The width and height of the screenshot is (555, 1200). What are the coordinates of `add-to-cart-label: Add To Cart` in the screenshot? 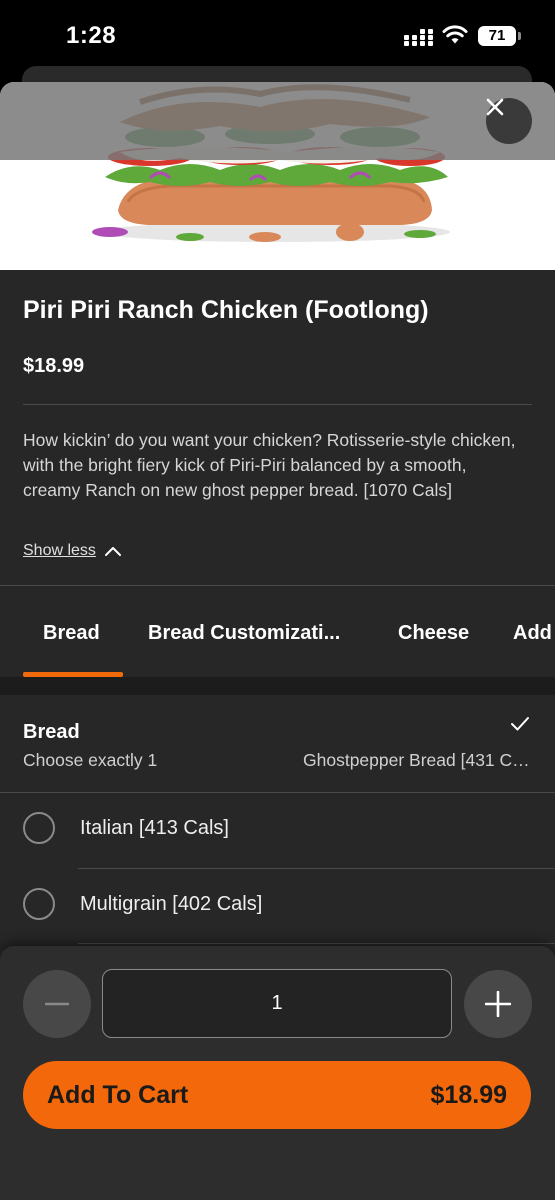 It's located at (118, 1094).